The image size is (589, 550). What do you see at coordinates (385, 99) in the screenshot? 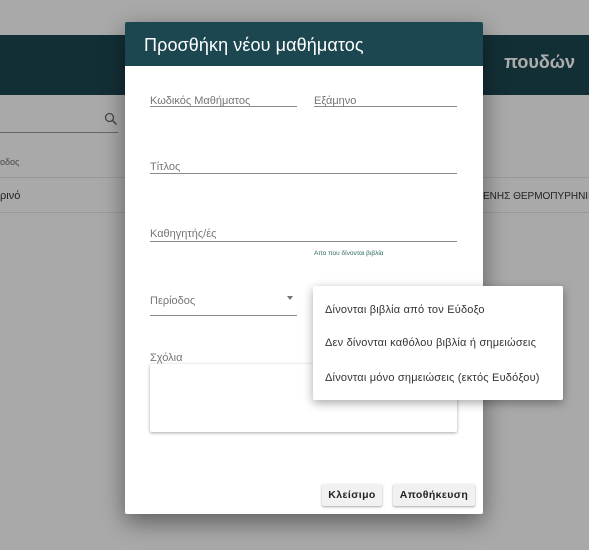
I see `semester-field: Εξάμηνο` at bounding box center [385, 99].